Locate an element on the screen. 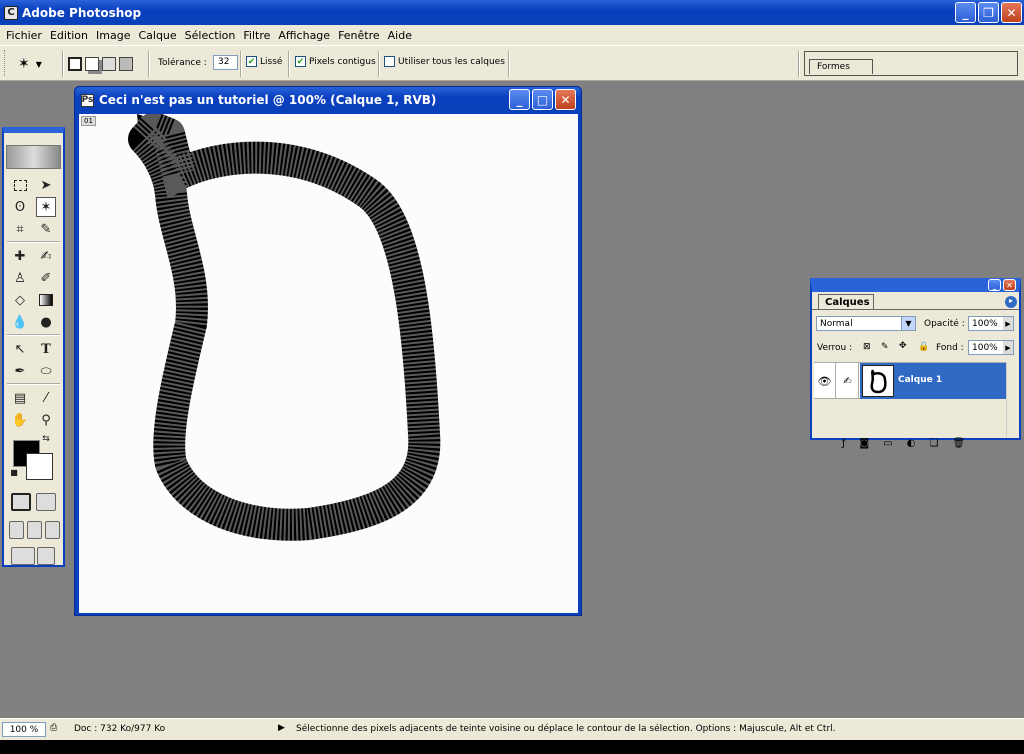  add-selection-icon is located at coordinates (92, 64).